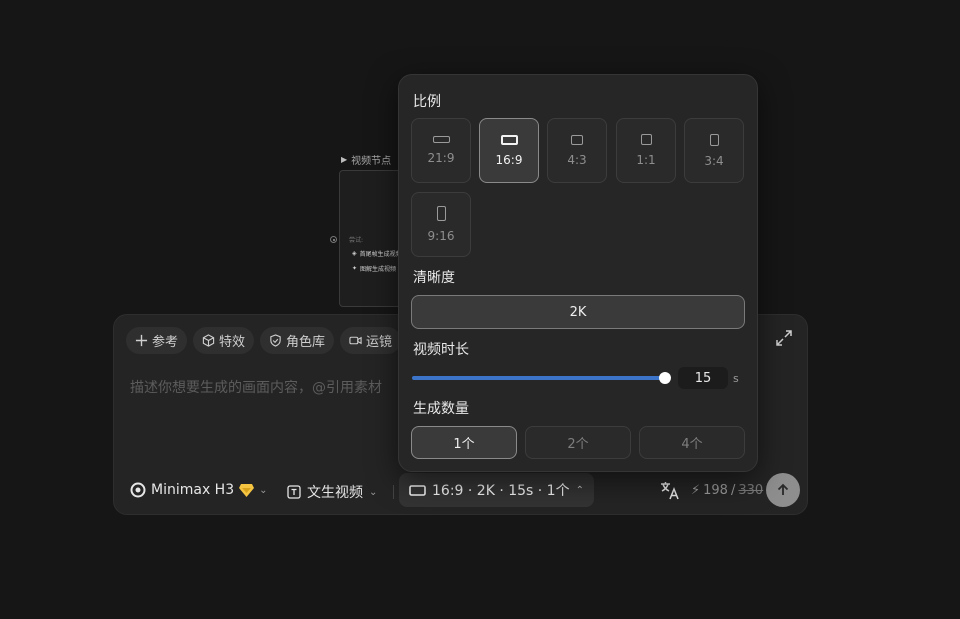 This screenshot has width=960, height=619. Describe the element at coordinates (509, 150) in the screenshot. I see `ratio-option-16-9: 16:9` at that location.